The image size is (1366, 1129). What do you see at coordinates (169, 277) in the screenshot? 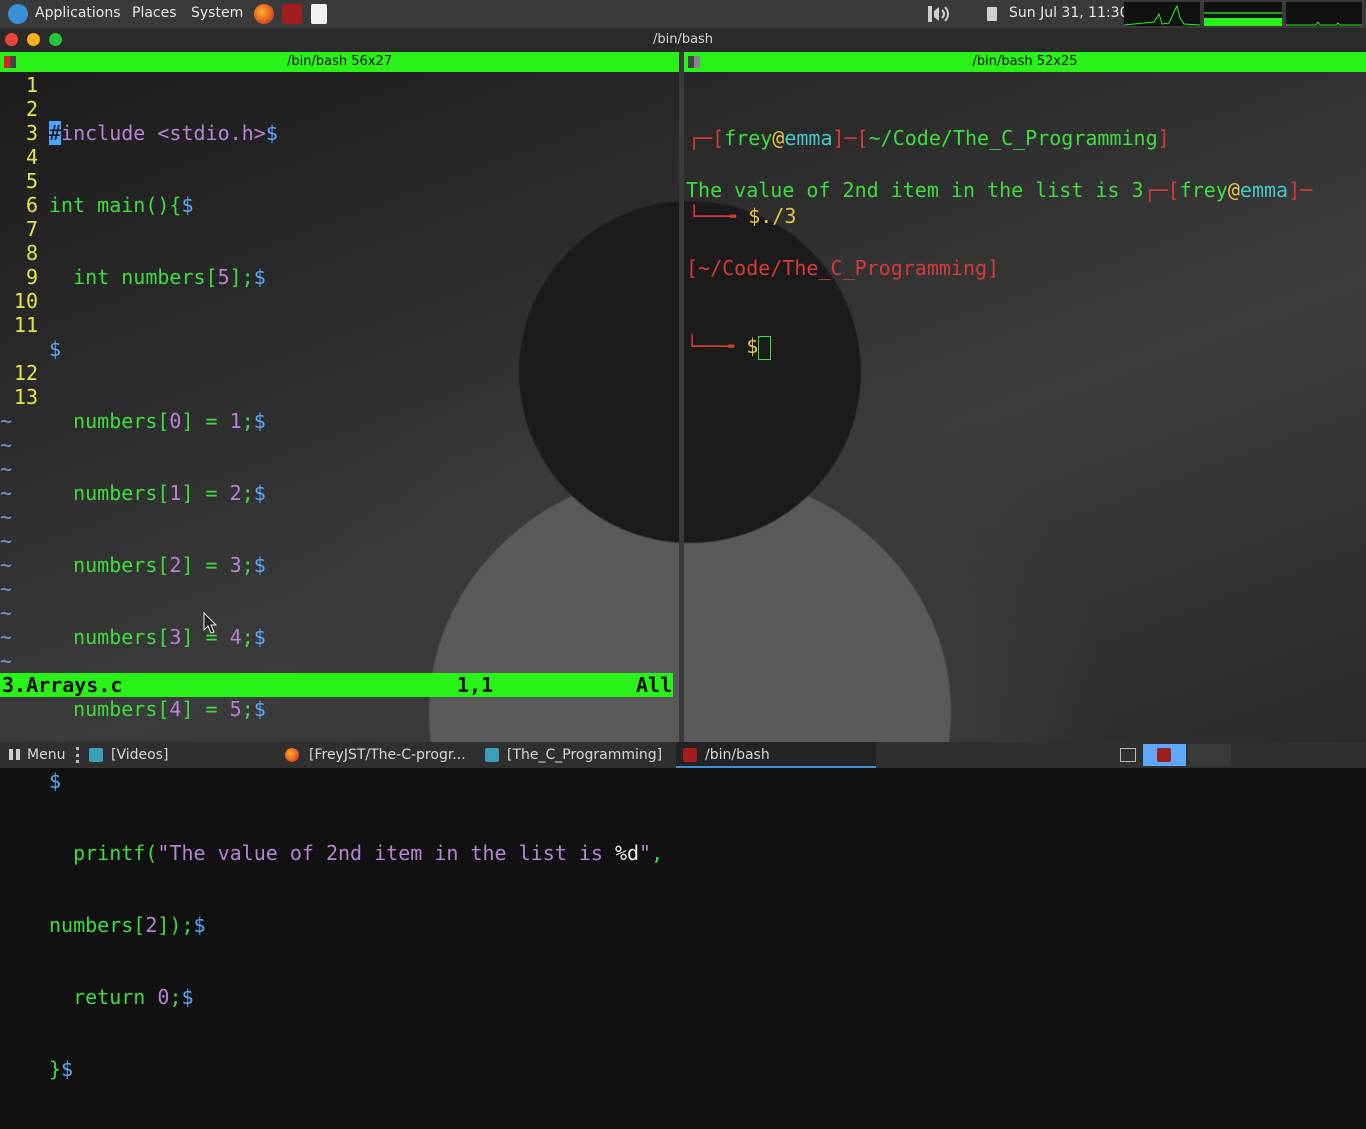
I see `code-line: int numbers[5];$` at bounding box center [169, 277].